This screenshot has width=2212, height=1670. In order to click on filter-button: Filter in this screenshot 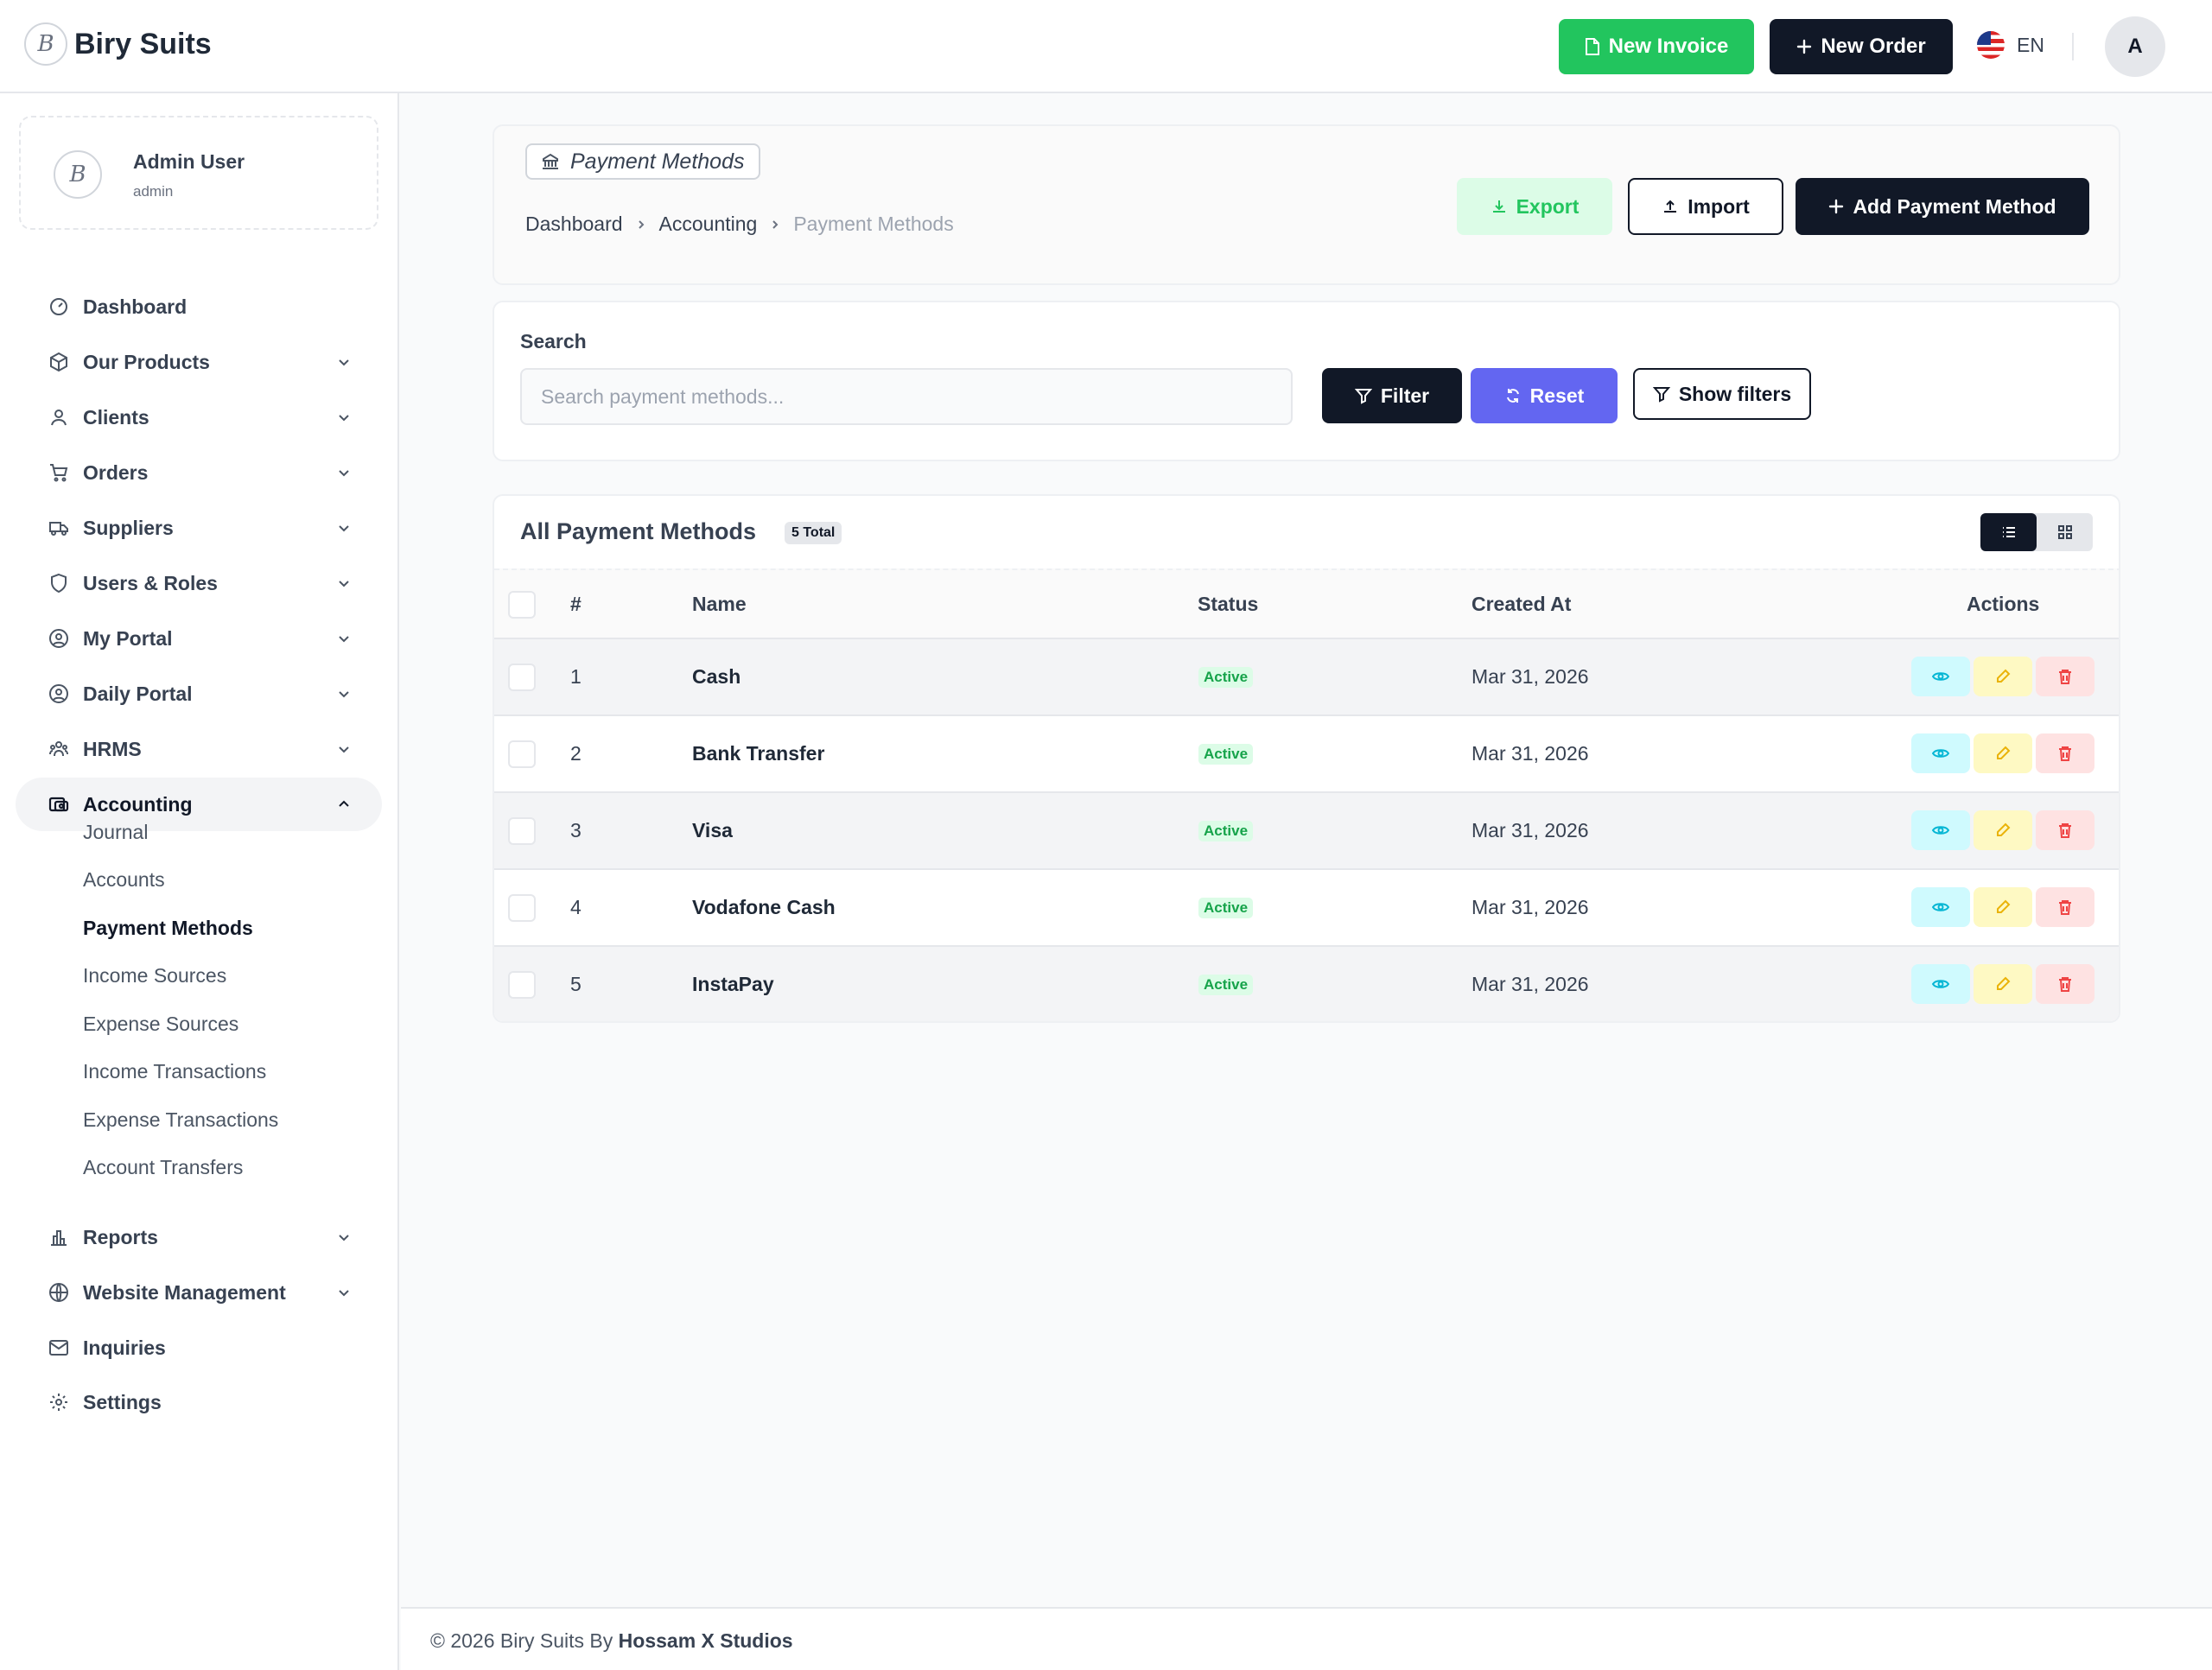, I will do `click(1392, 395)`.